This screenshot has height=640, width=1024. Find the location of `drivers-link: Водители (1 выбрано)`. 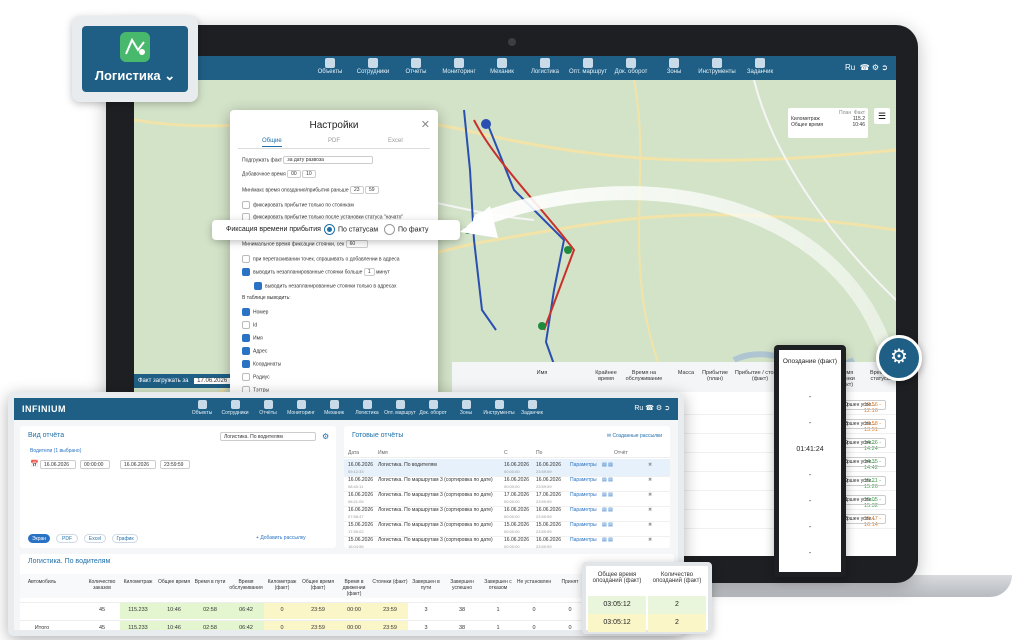

drivers-link: Водители (1 выбрано) is located at coordinates (55, 451).